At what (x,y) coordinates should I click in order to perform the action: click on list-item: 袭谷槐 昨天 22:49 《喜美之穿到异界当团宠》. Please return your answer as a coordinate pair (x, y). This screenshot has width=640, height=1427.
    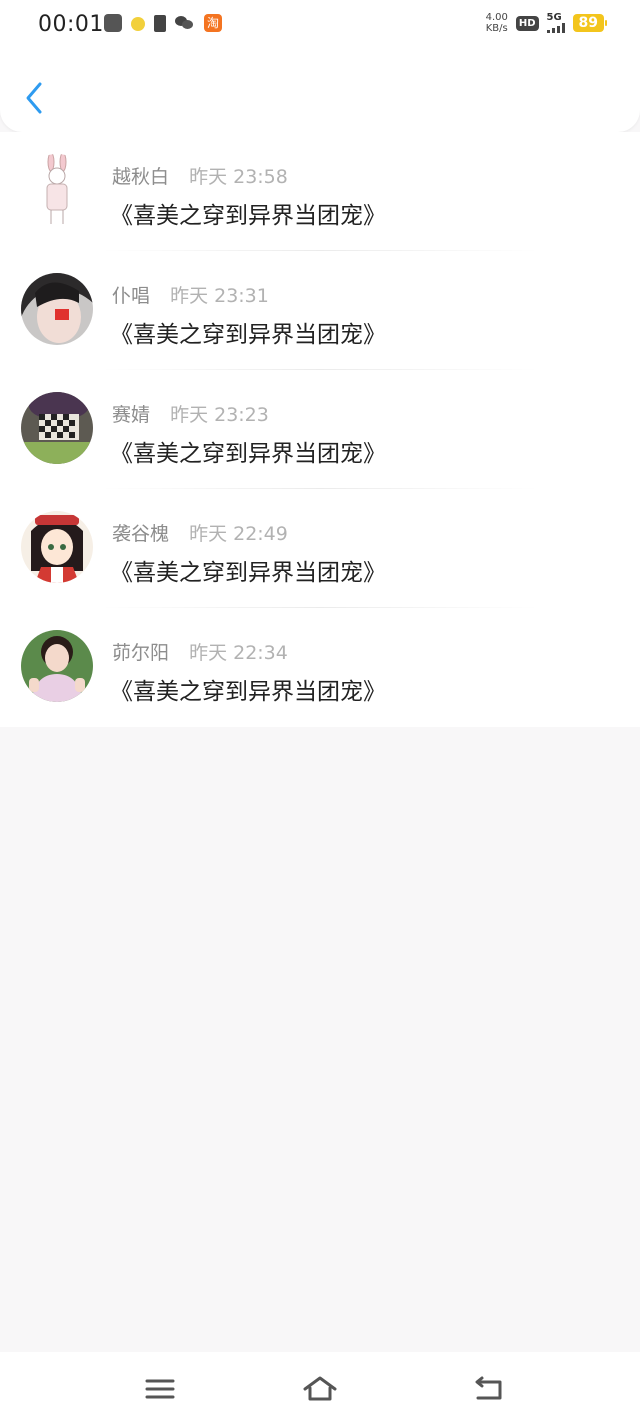
    Looking at the image, I should click on (320, 548).